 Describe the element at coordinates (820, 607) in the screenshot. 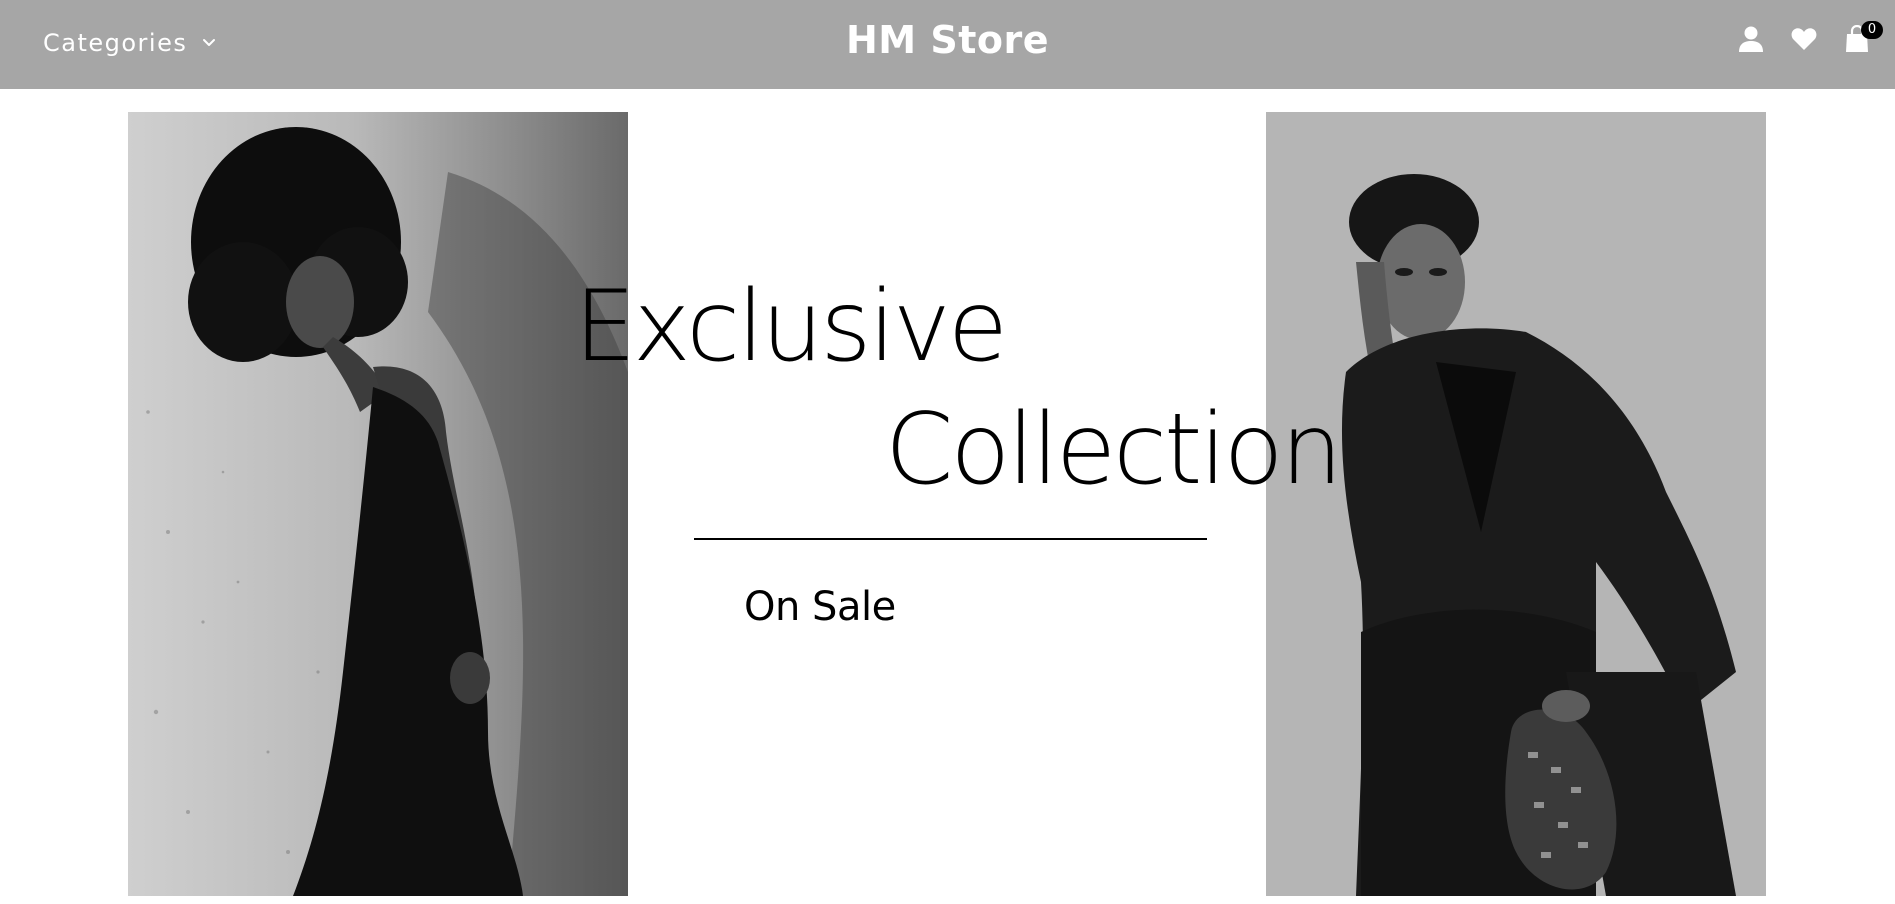

I see `on-sale-link: On Sale` at that location.